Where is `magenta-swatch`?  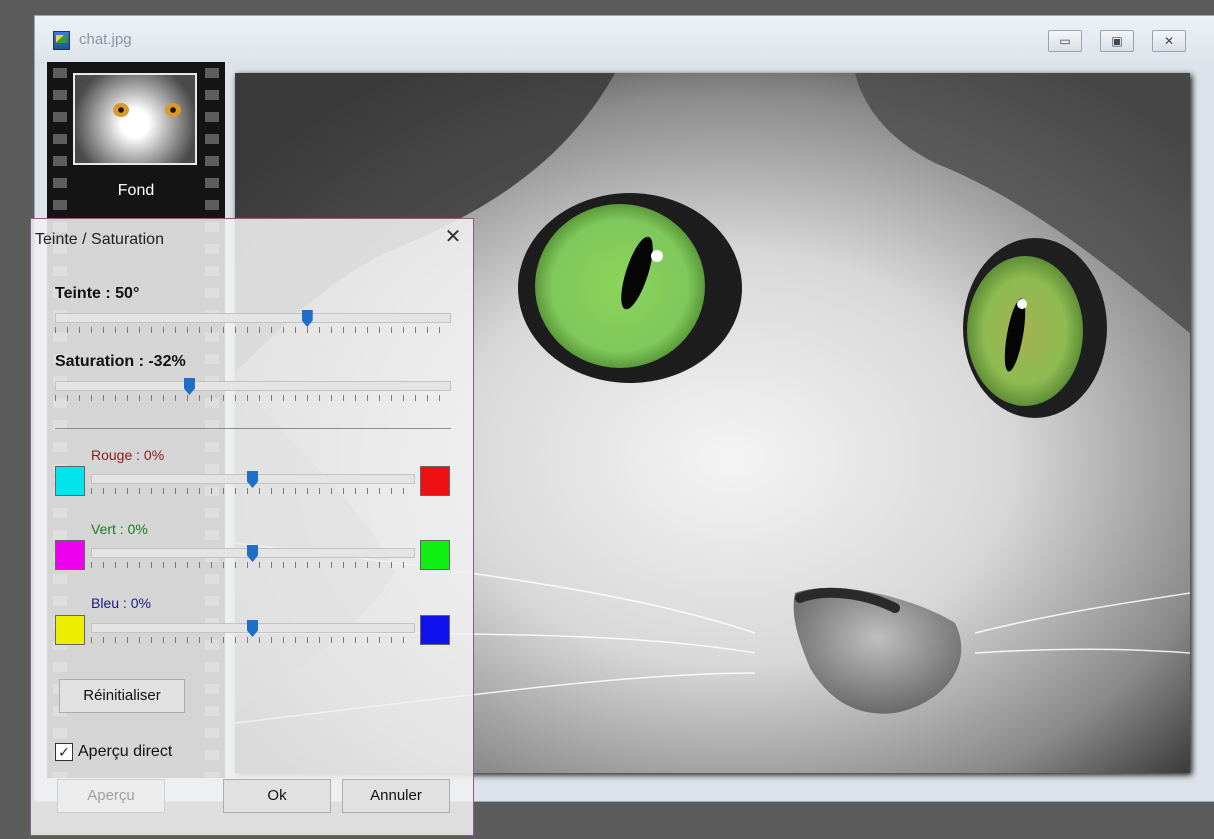 magenta-swatch is located at coordinates (70, 555).